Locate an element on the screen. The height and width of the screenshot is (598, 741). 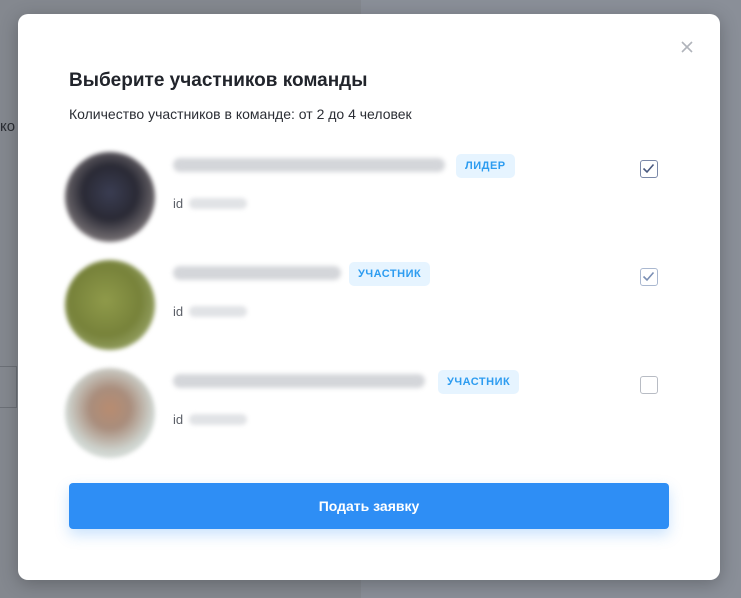
submit-application-button: Подать заявку is located at coordinates (369, 506).